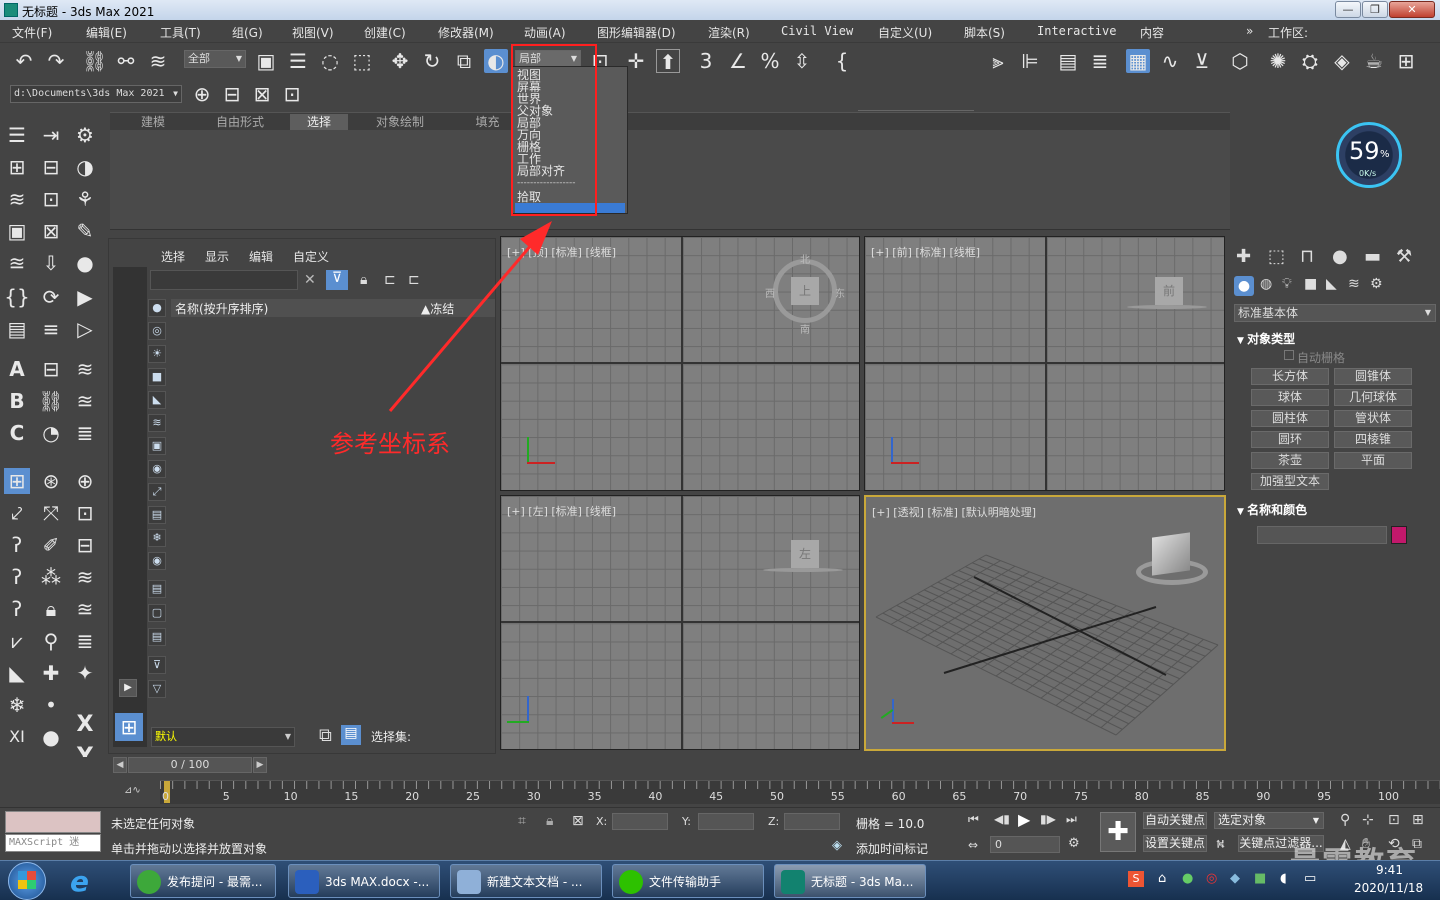 The width and height of the screenshot is (1440, 900). Describe the element at coordinates (1044, 363) in the screenshot. I see `viewport-front: [+] [前] [标准] [线框] 前` at that location.